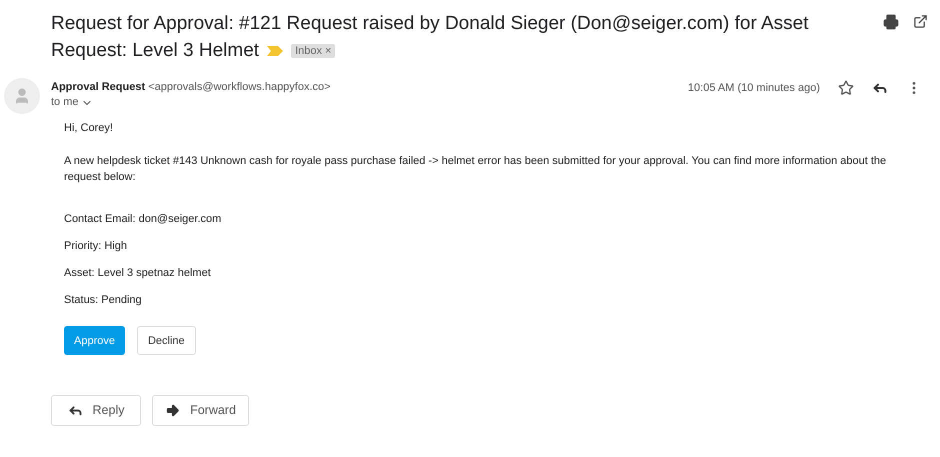  I want to click on reply-button: Reply, so click(96, 410).